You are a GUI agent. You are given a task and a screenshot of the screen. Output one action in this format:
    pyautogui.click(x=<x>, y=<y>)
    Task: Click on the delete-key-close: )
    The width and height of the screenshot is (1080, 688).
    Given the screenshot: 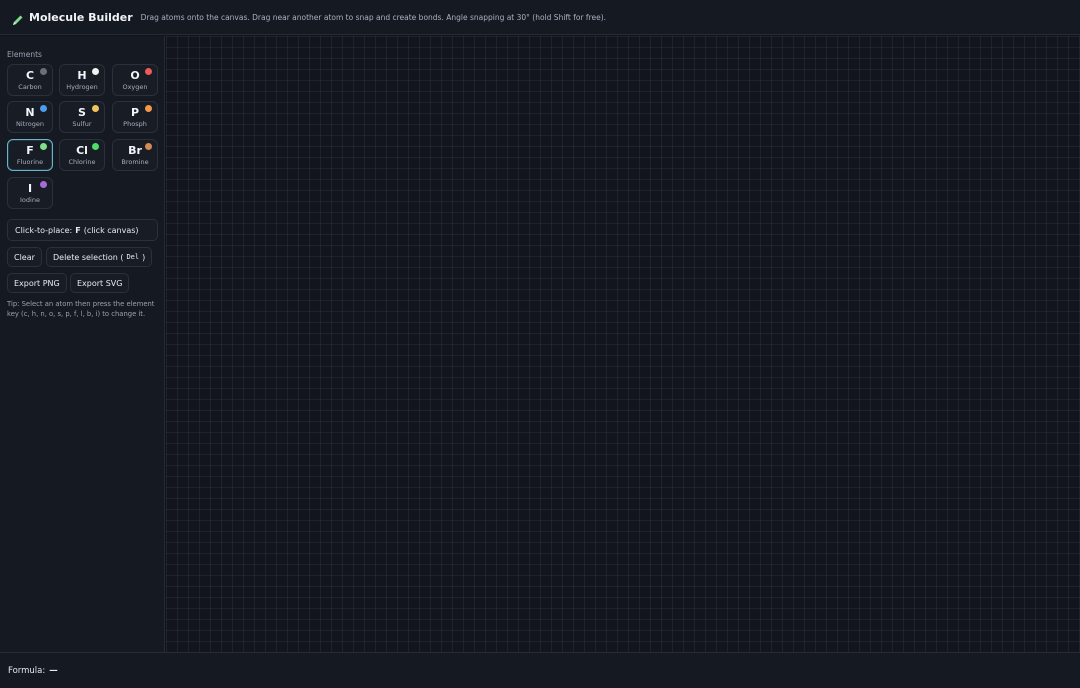 What is the action you would take?
    pyautogui.click(x=144, y=257)
    